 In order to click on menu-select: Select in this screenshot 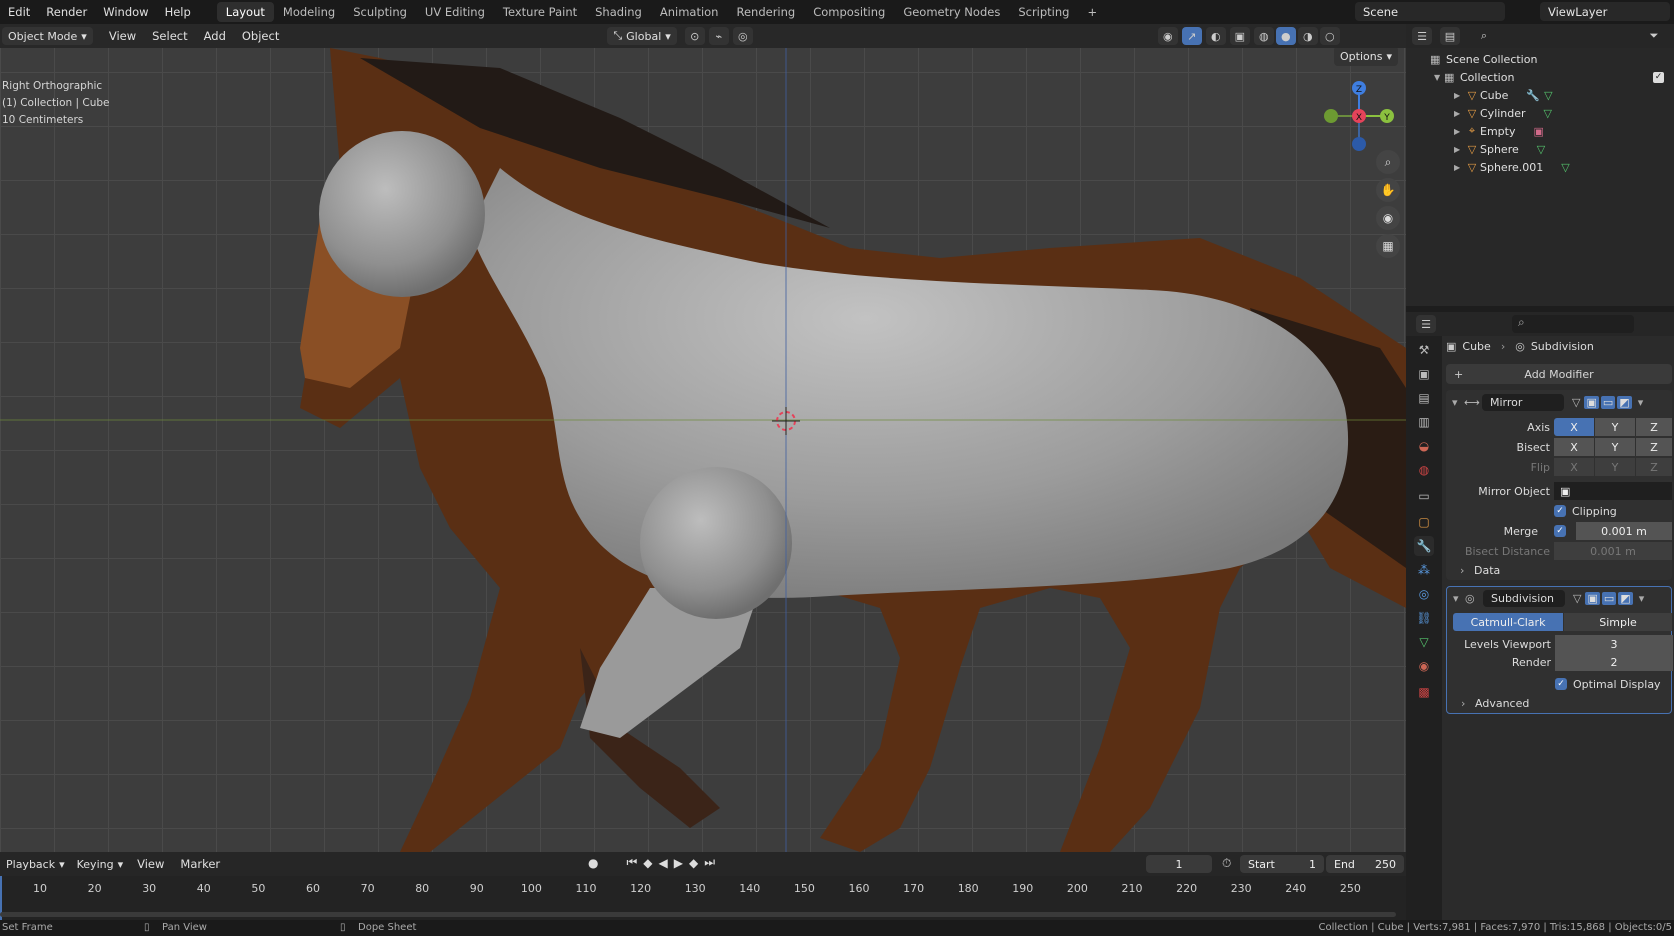, I will do `click(169, 36)`.